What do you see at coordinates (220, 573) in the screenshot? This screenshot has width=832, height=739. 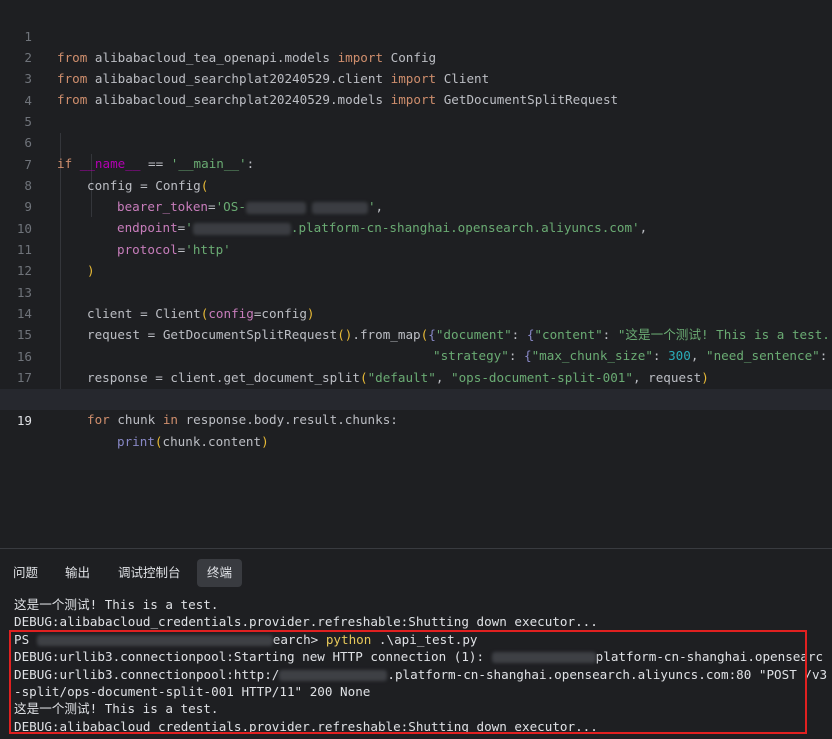 I see `tab-terminal: 终端` at bounding box center [220, 573].